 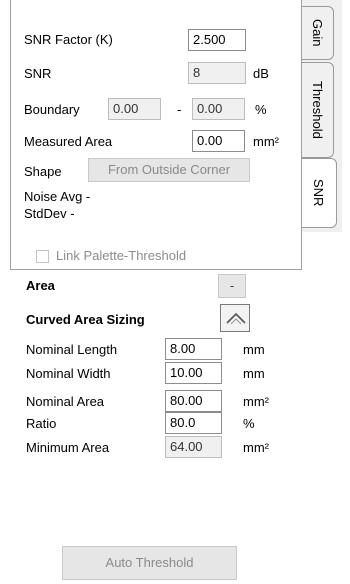 I want to click on nominal-area-unit: mm², so click(x=256, y=401).